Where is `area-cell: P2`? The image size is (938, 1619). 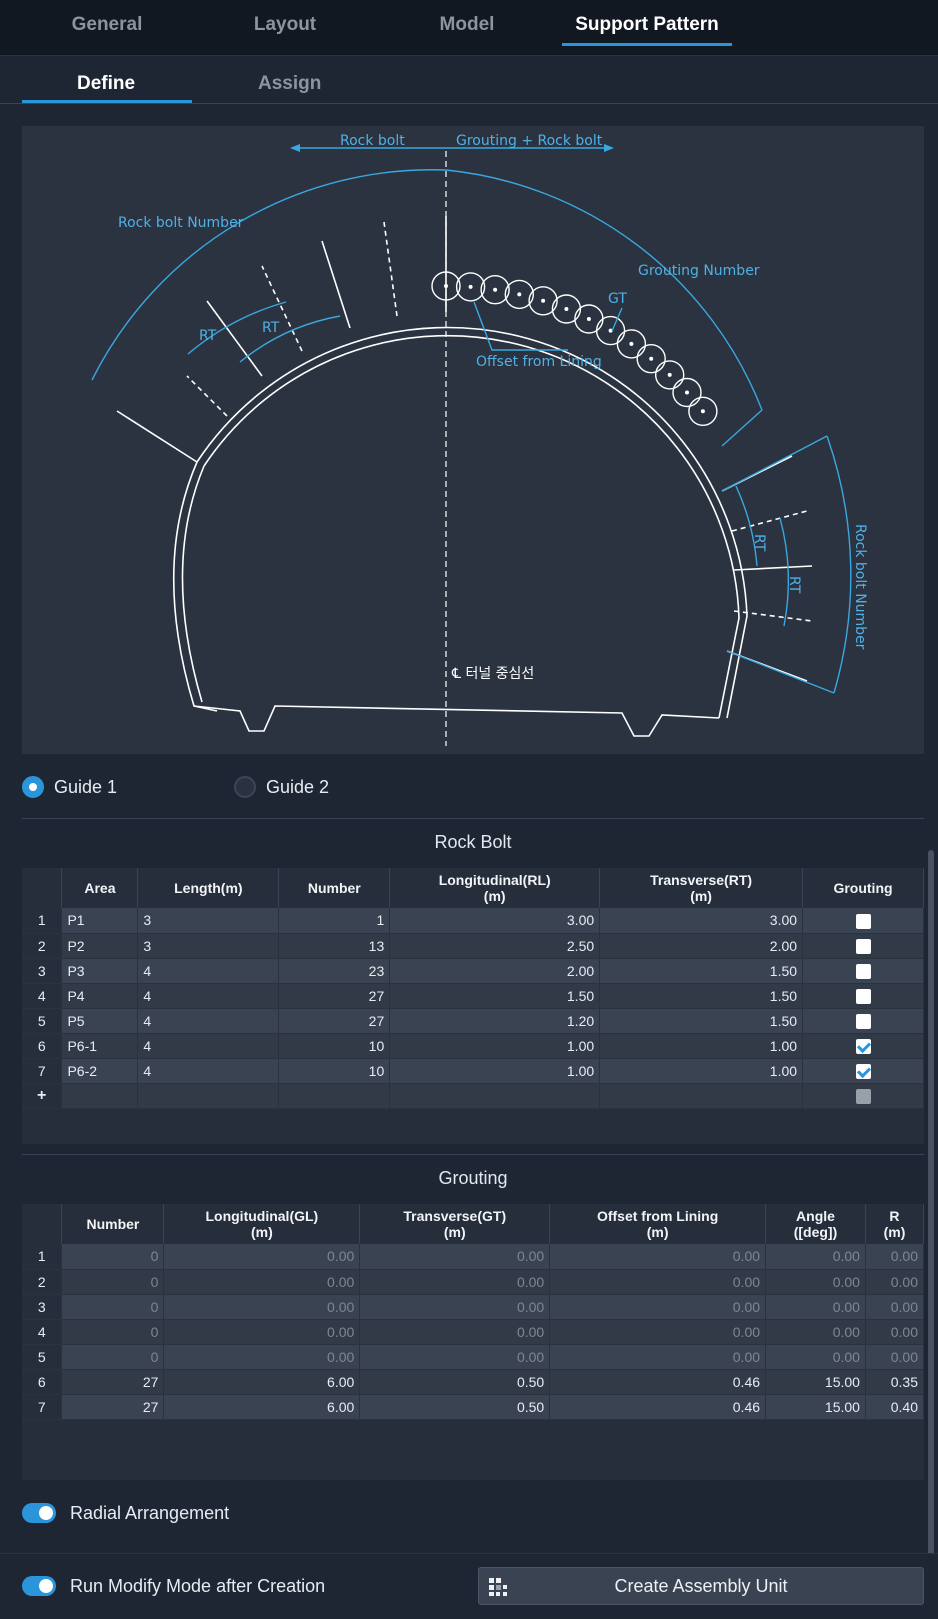
area-cell: P2 is located at coordinates (100, 946).